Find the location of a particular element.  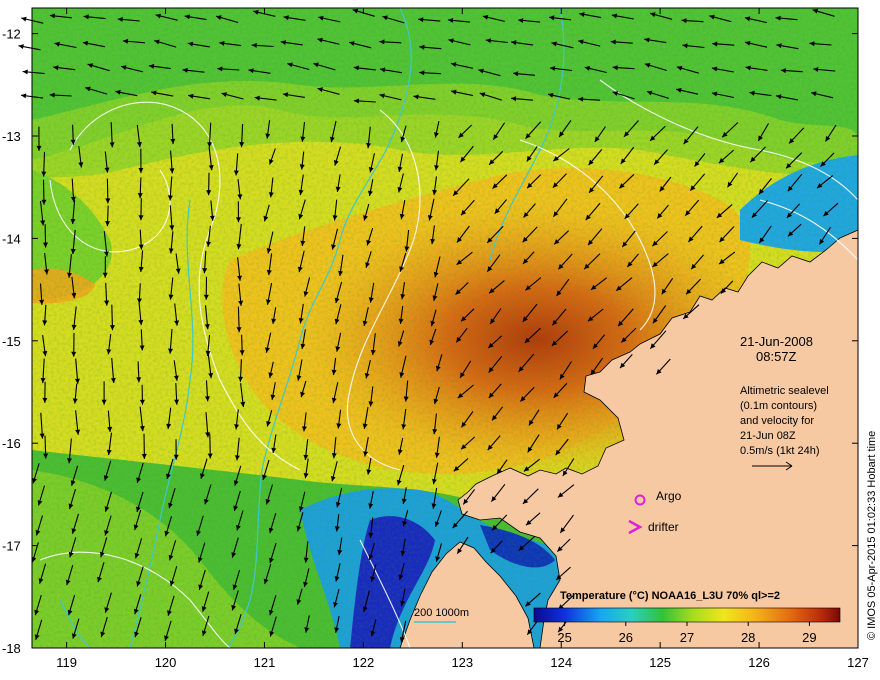

colorbar-tick-label: 25 is located at coordinates (564, 637).